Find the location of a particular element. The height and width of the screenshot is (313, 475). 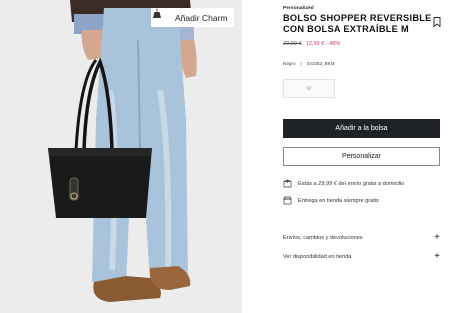

personalized-tag: Personalized is located at coordinates (298, 8).